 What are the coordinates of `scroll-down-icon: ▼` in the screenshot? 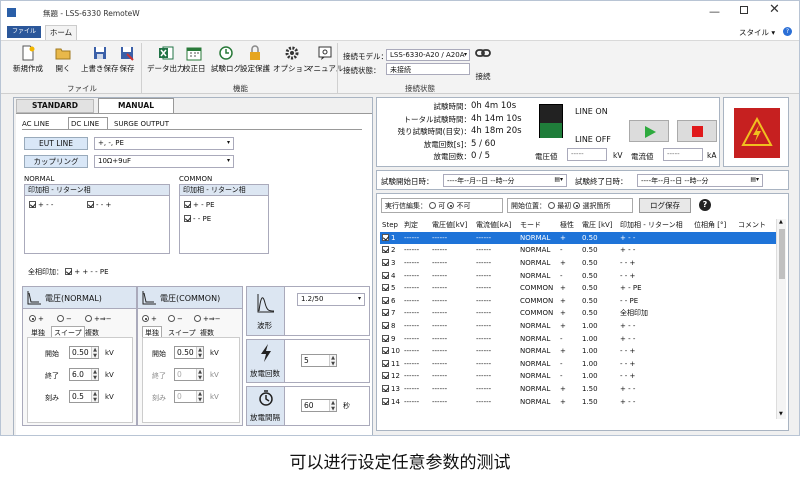 It's located at (781, 414).